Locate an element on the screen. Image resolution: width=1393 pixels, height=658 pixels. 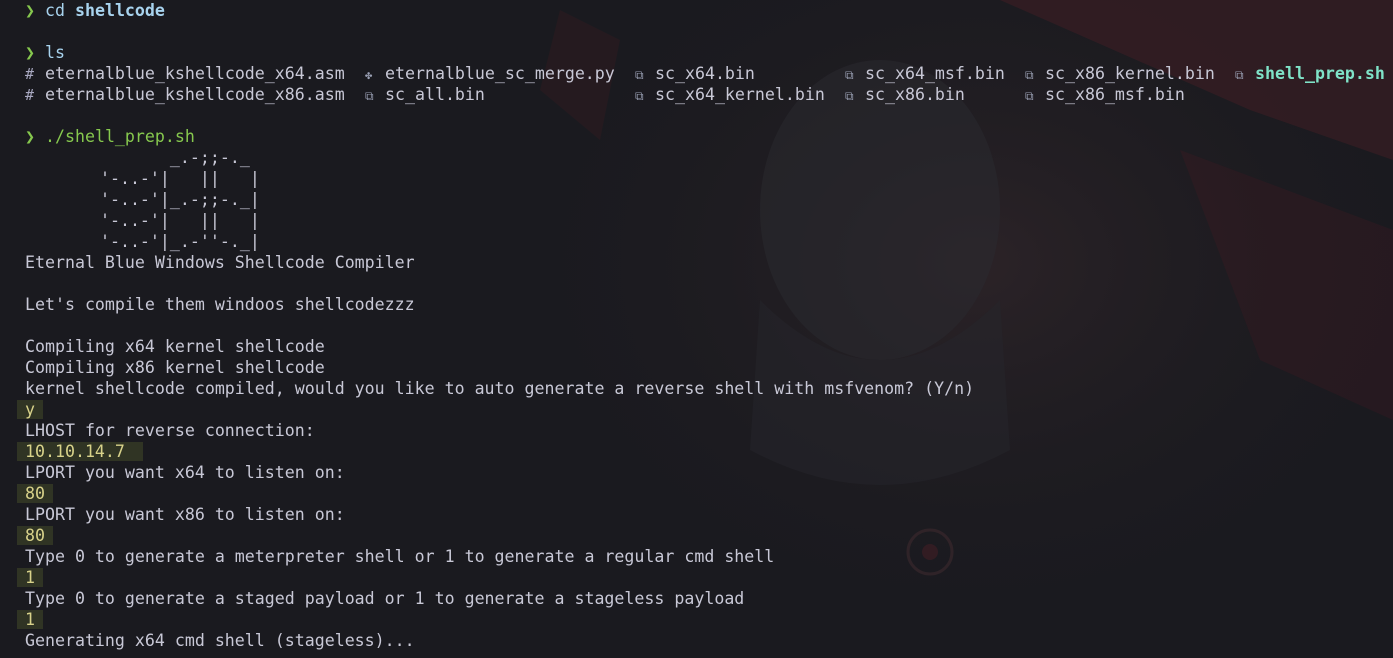
file-entry: ⧉ sc_x86.bin is located at coordinates (905, 94).